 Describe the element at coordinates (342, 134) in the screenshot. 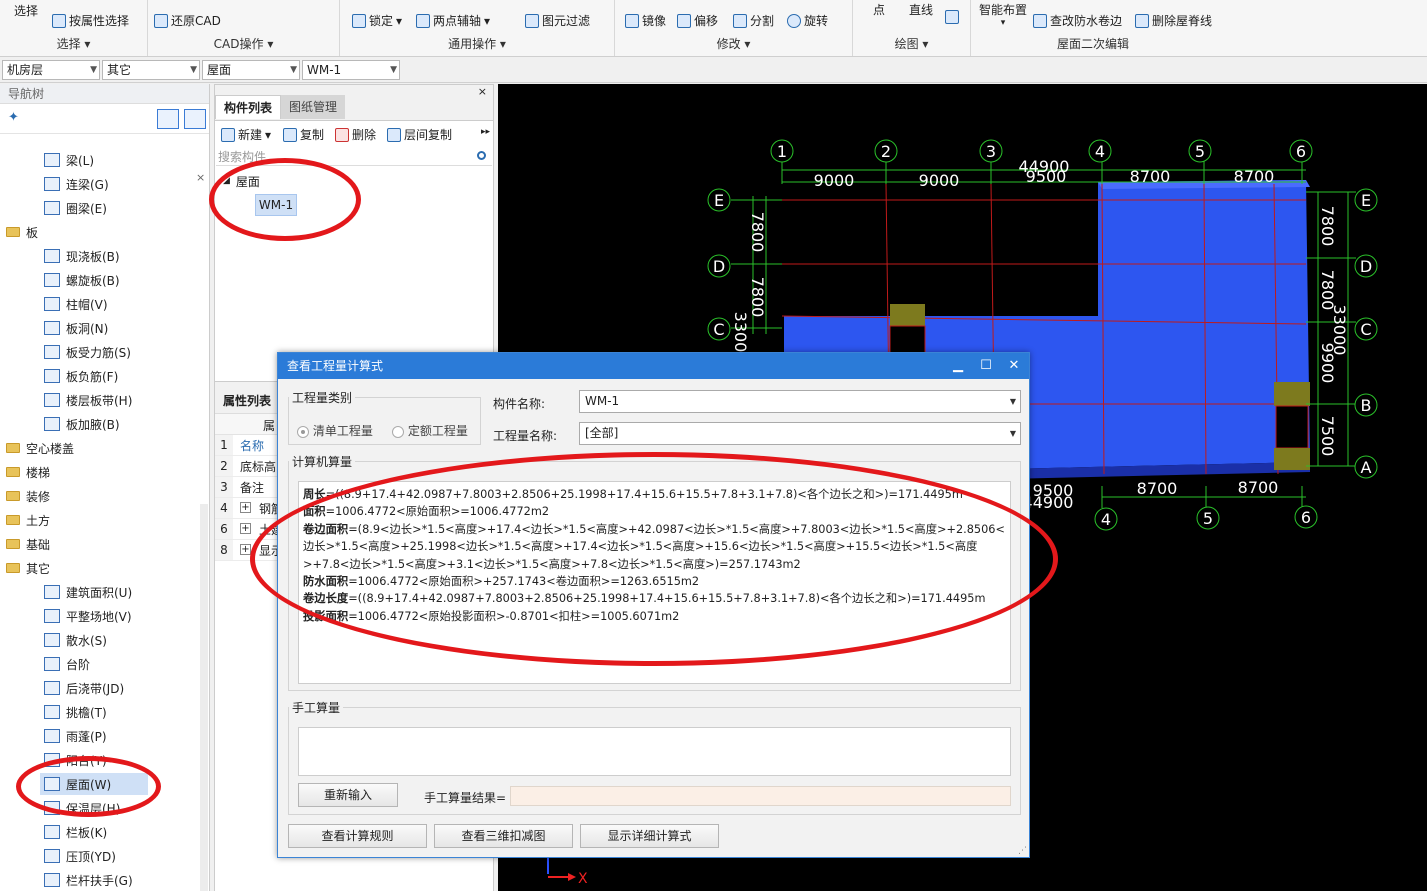

I see `delete-icon` at that location.